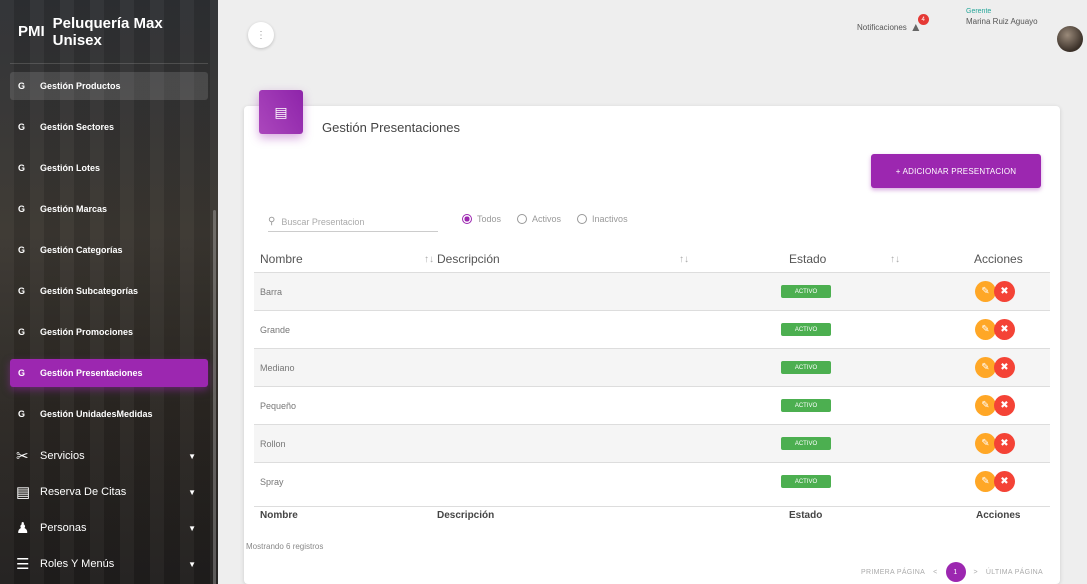 The image size is (1087, 584). I want to click on table-row: Barra ACTIVO ✎ ✖, so click(652, 291).